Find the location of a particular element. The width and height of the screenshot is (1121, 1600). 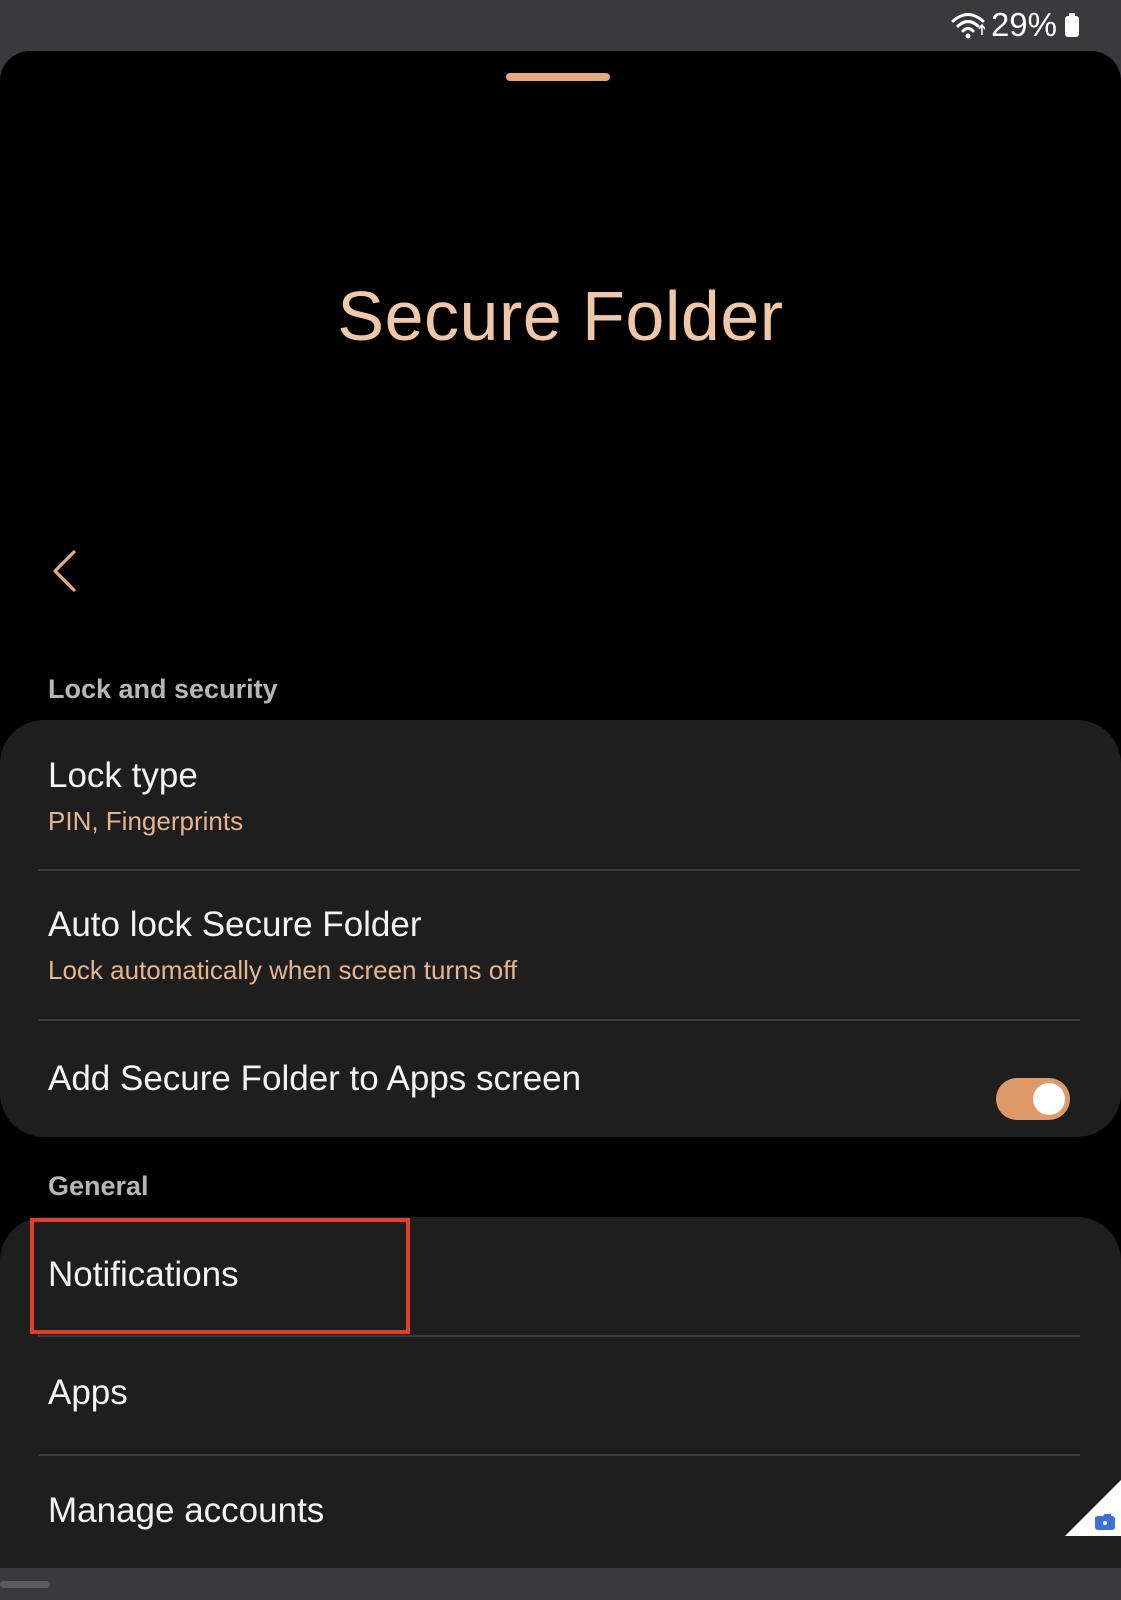

drag-handle is located at coordinates (558, 77).